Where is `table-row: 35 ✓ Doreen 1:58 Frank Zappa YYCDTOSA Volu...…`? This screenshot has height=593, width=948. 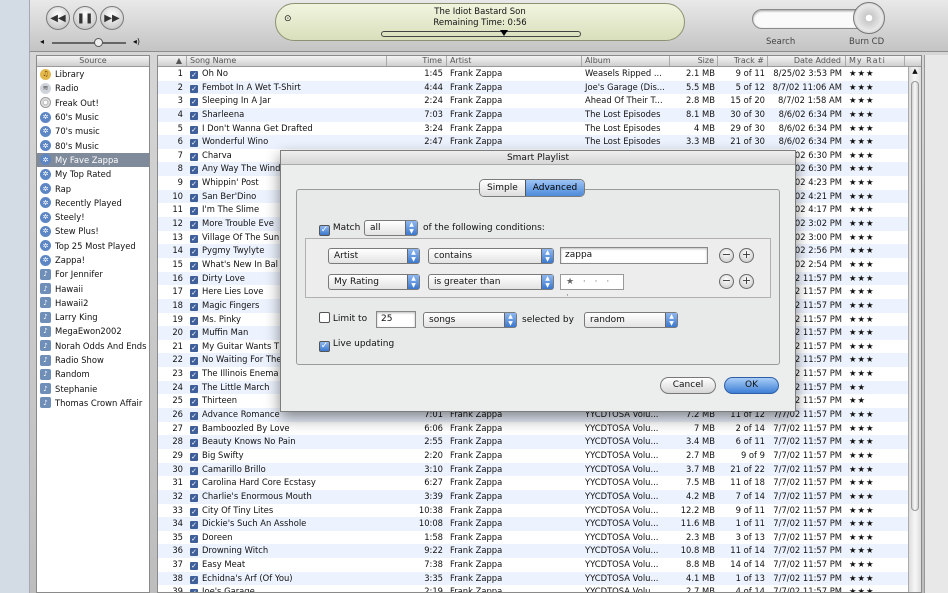 table-row: 35 ✓ Doreen 1:58 Frank Zappa YYCDTOSA Volu...… is located at coordinates (539, 538).